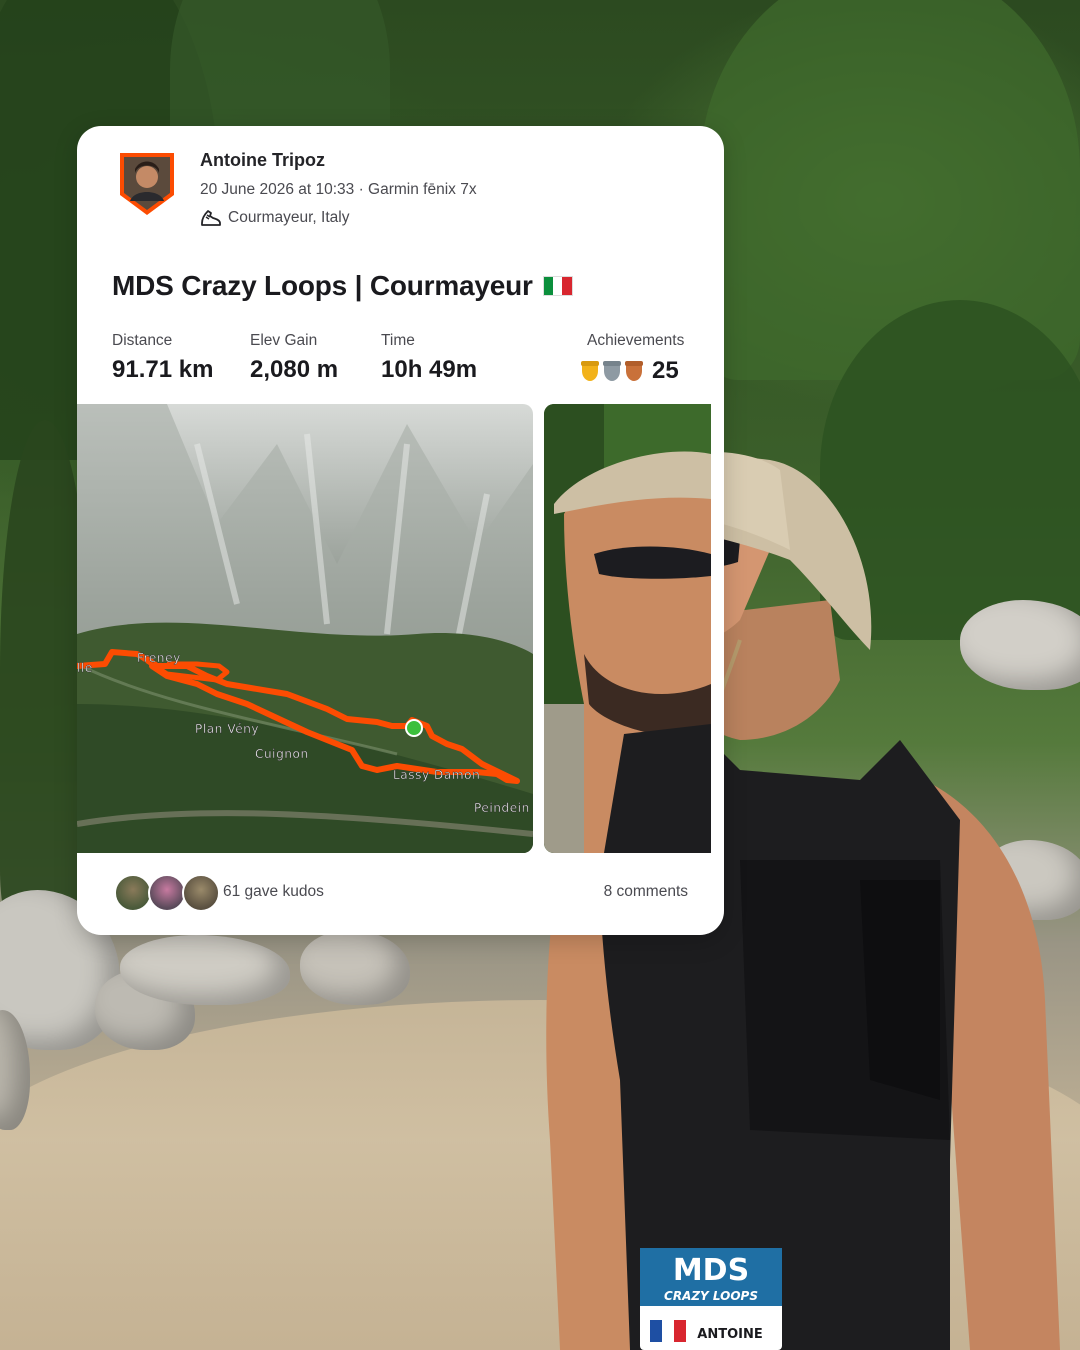 This screenshot has height=1350, width=1080. I want to click on distance-label: Distance, so click(142, 340).